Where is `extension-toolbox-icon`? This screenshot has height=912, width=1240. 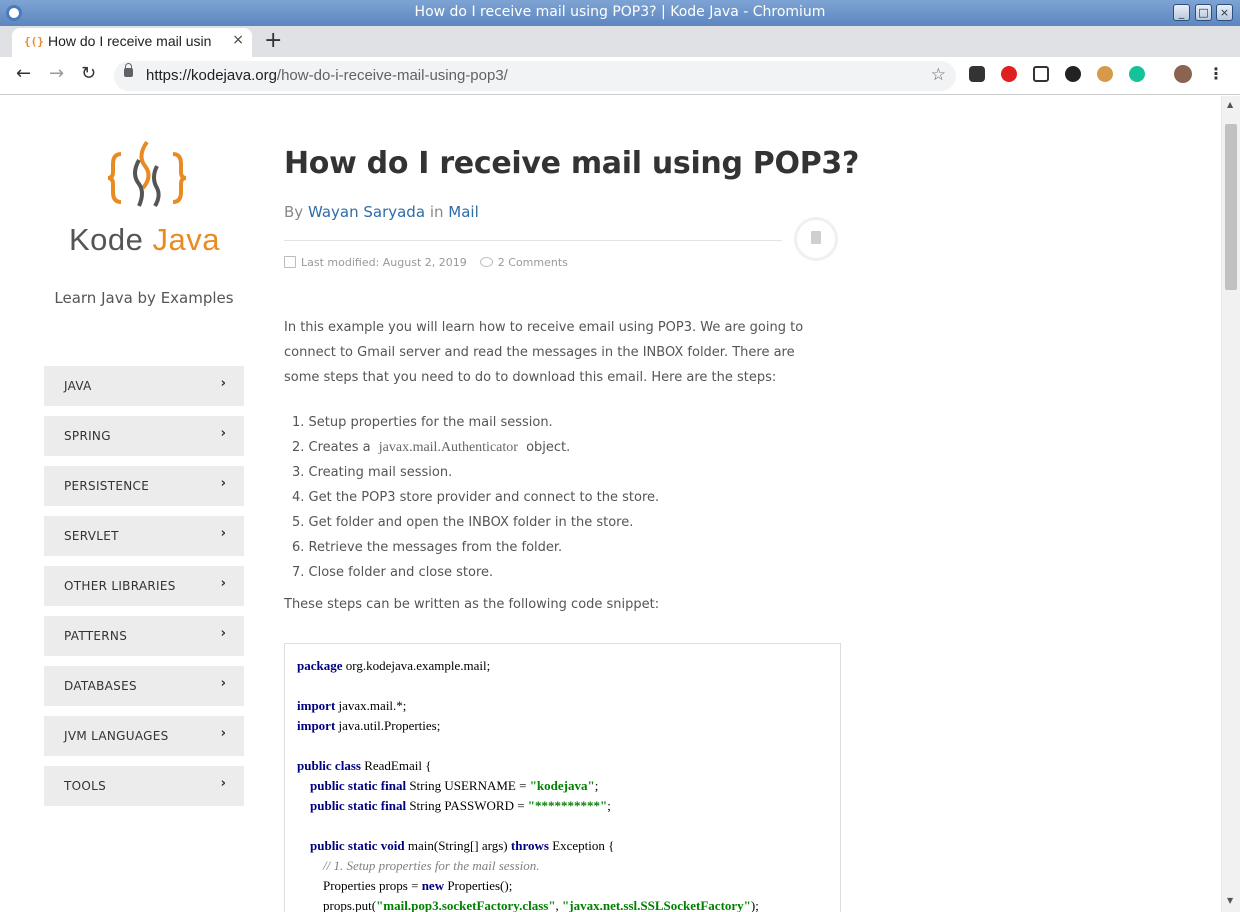
extension-toolbox-icon is located at coordinates (977, 74).